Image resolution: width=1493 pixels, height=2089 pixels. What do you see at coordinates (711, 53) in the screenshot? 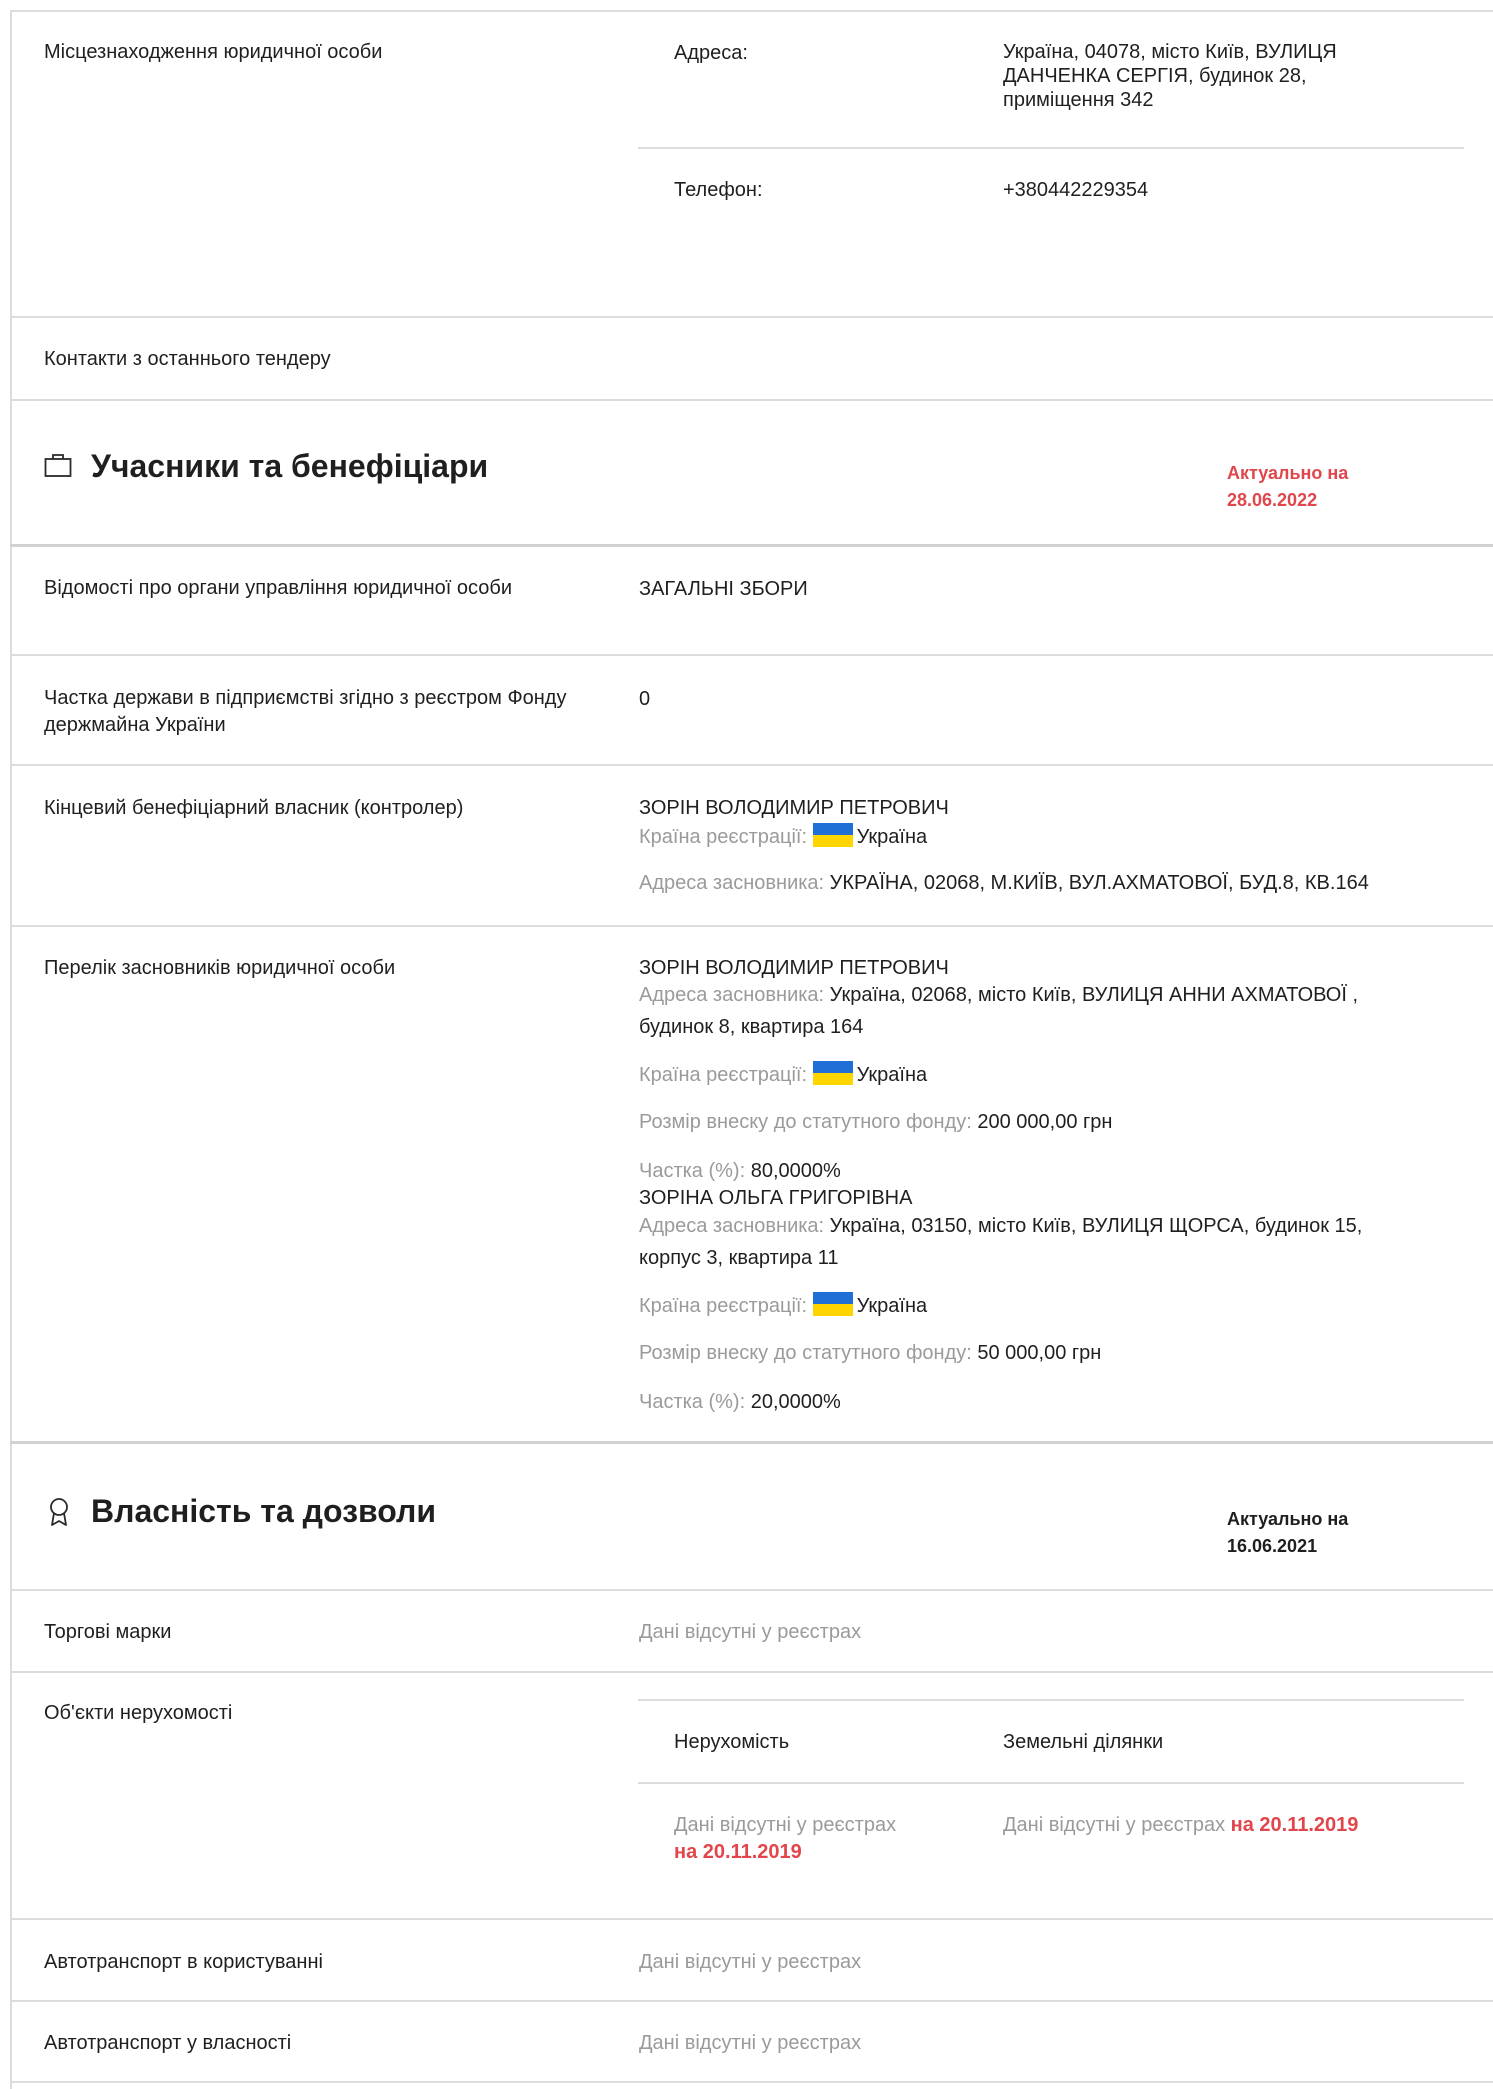
I see `address-label: Адреса:` at bounding box center [711, 53].